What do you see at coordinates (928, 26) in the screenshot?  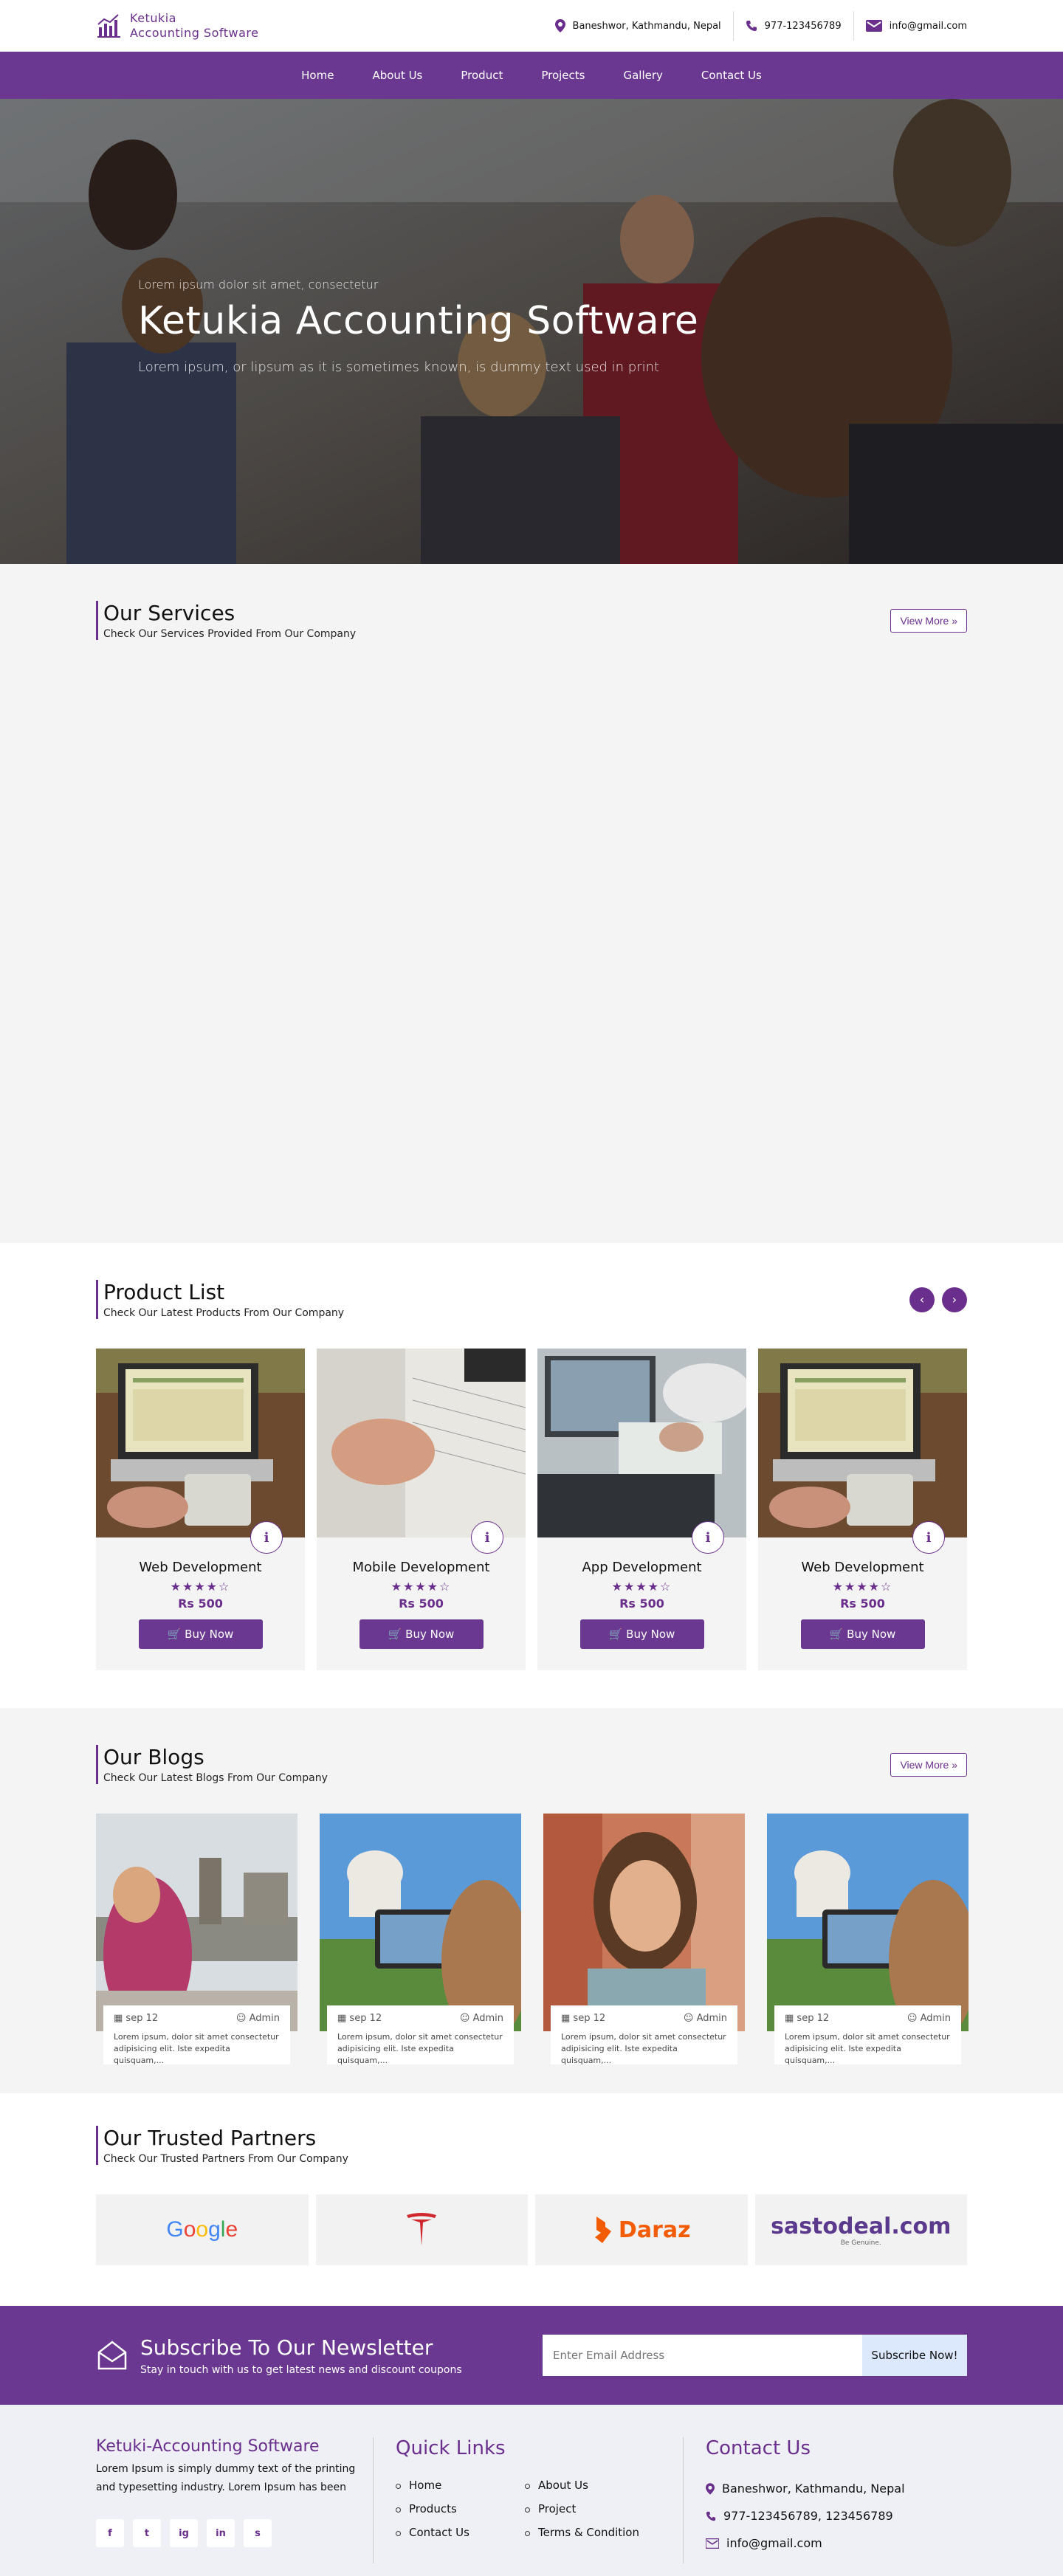 I see `top-email-text: info@gmail.com` at bounding box center [928, 26].